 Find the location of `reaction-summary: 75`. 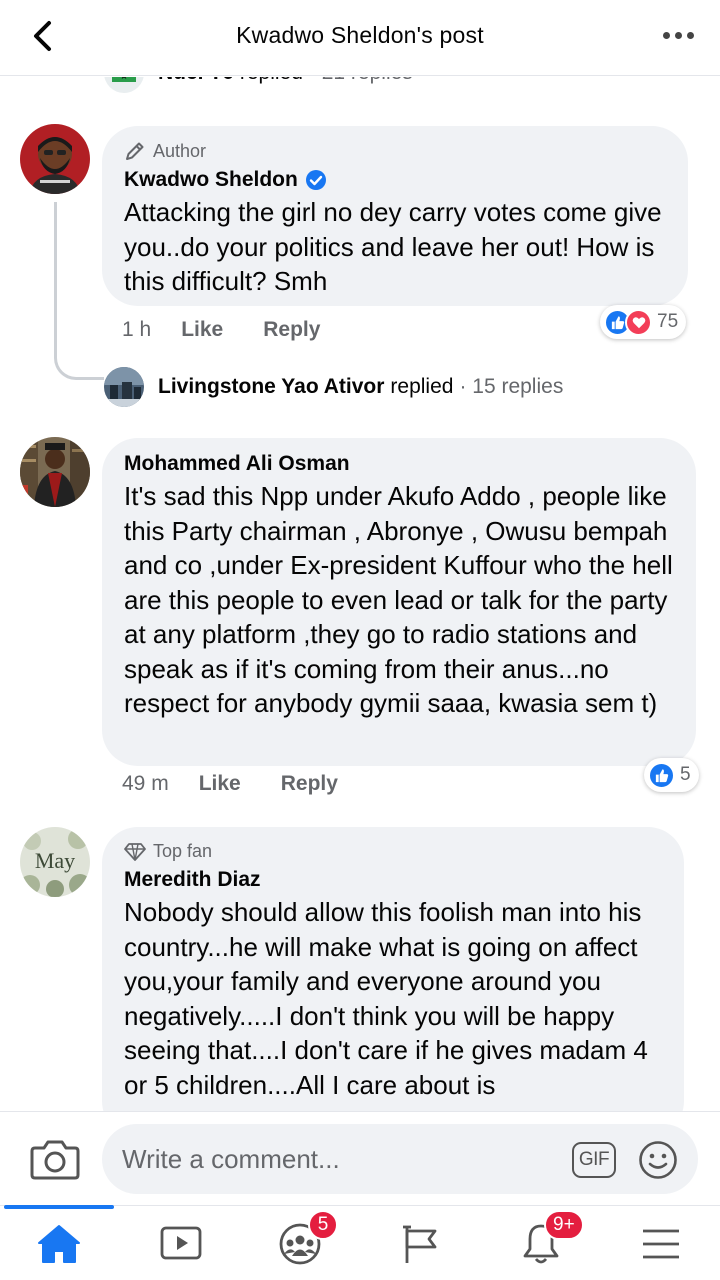

reaction-summary: 75 is located at coordinates (643, 322).